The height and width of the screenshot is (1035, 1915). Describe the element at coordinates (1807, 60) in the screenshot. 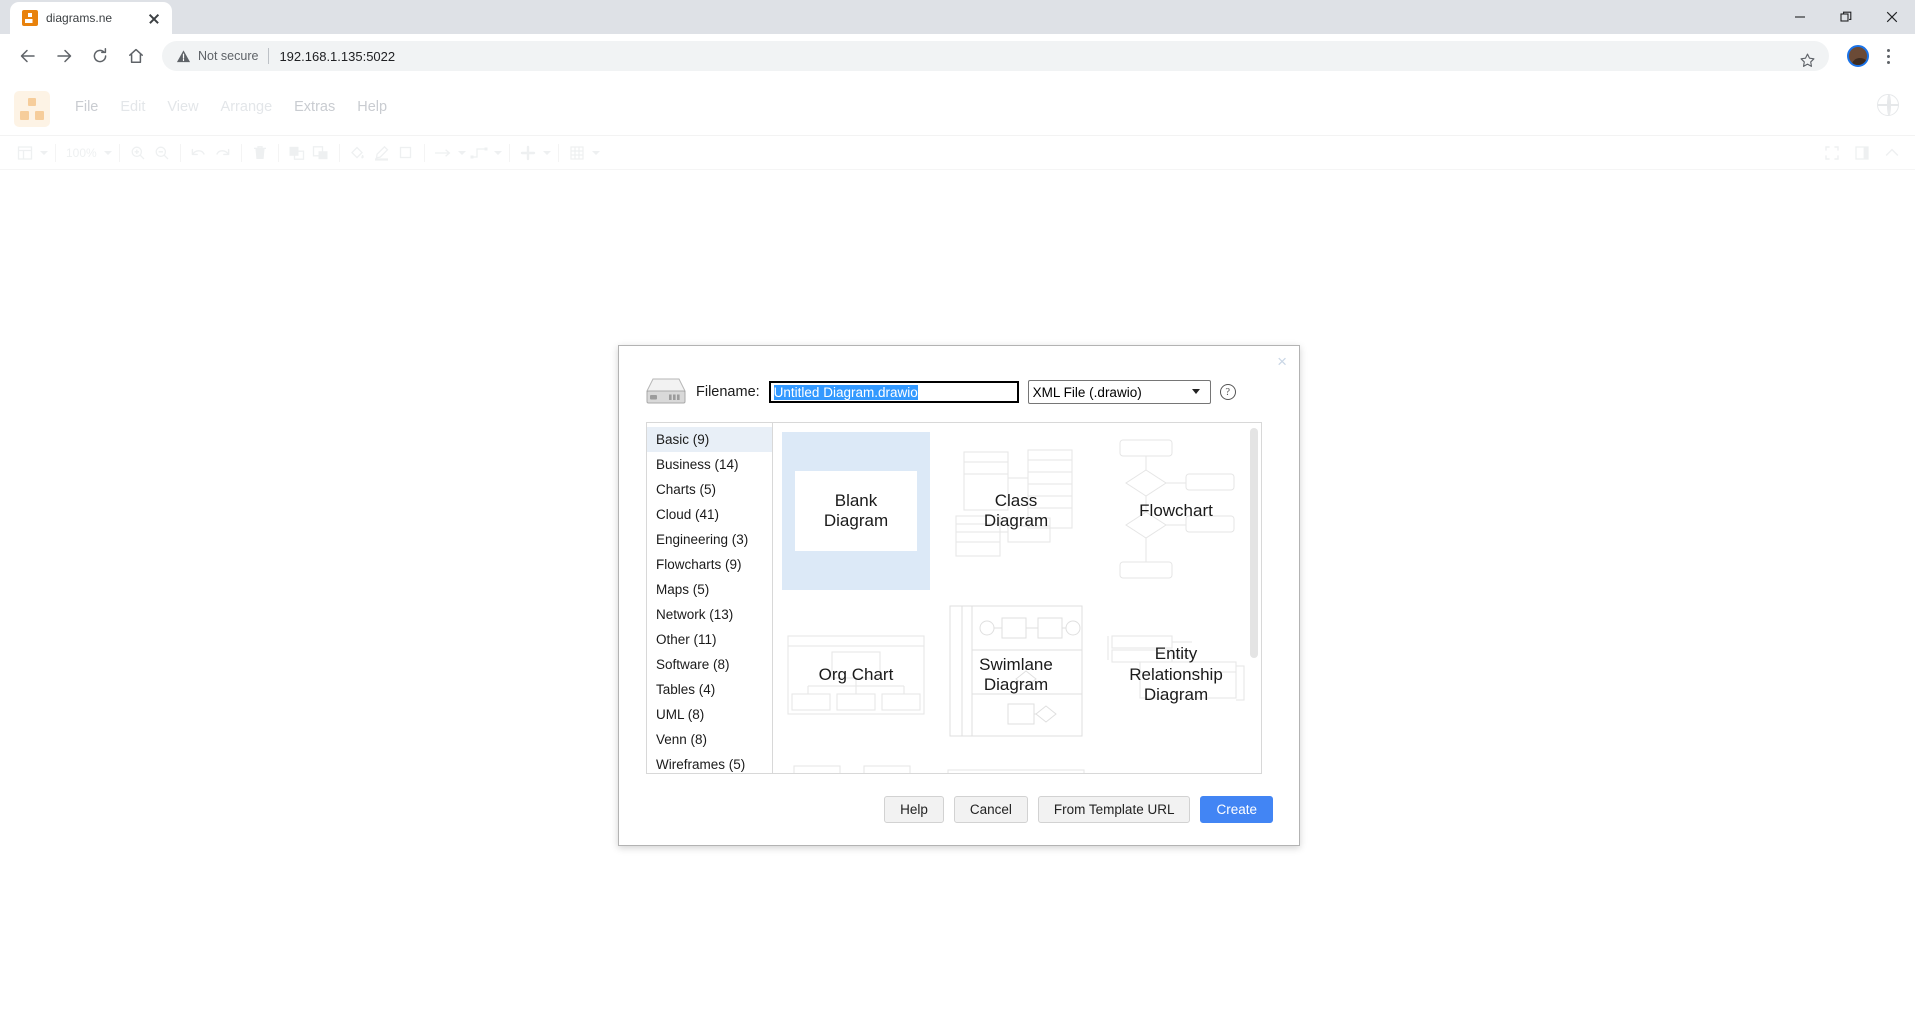

I see `bookmark-star-icon` at that location.